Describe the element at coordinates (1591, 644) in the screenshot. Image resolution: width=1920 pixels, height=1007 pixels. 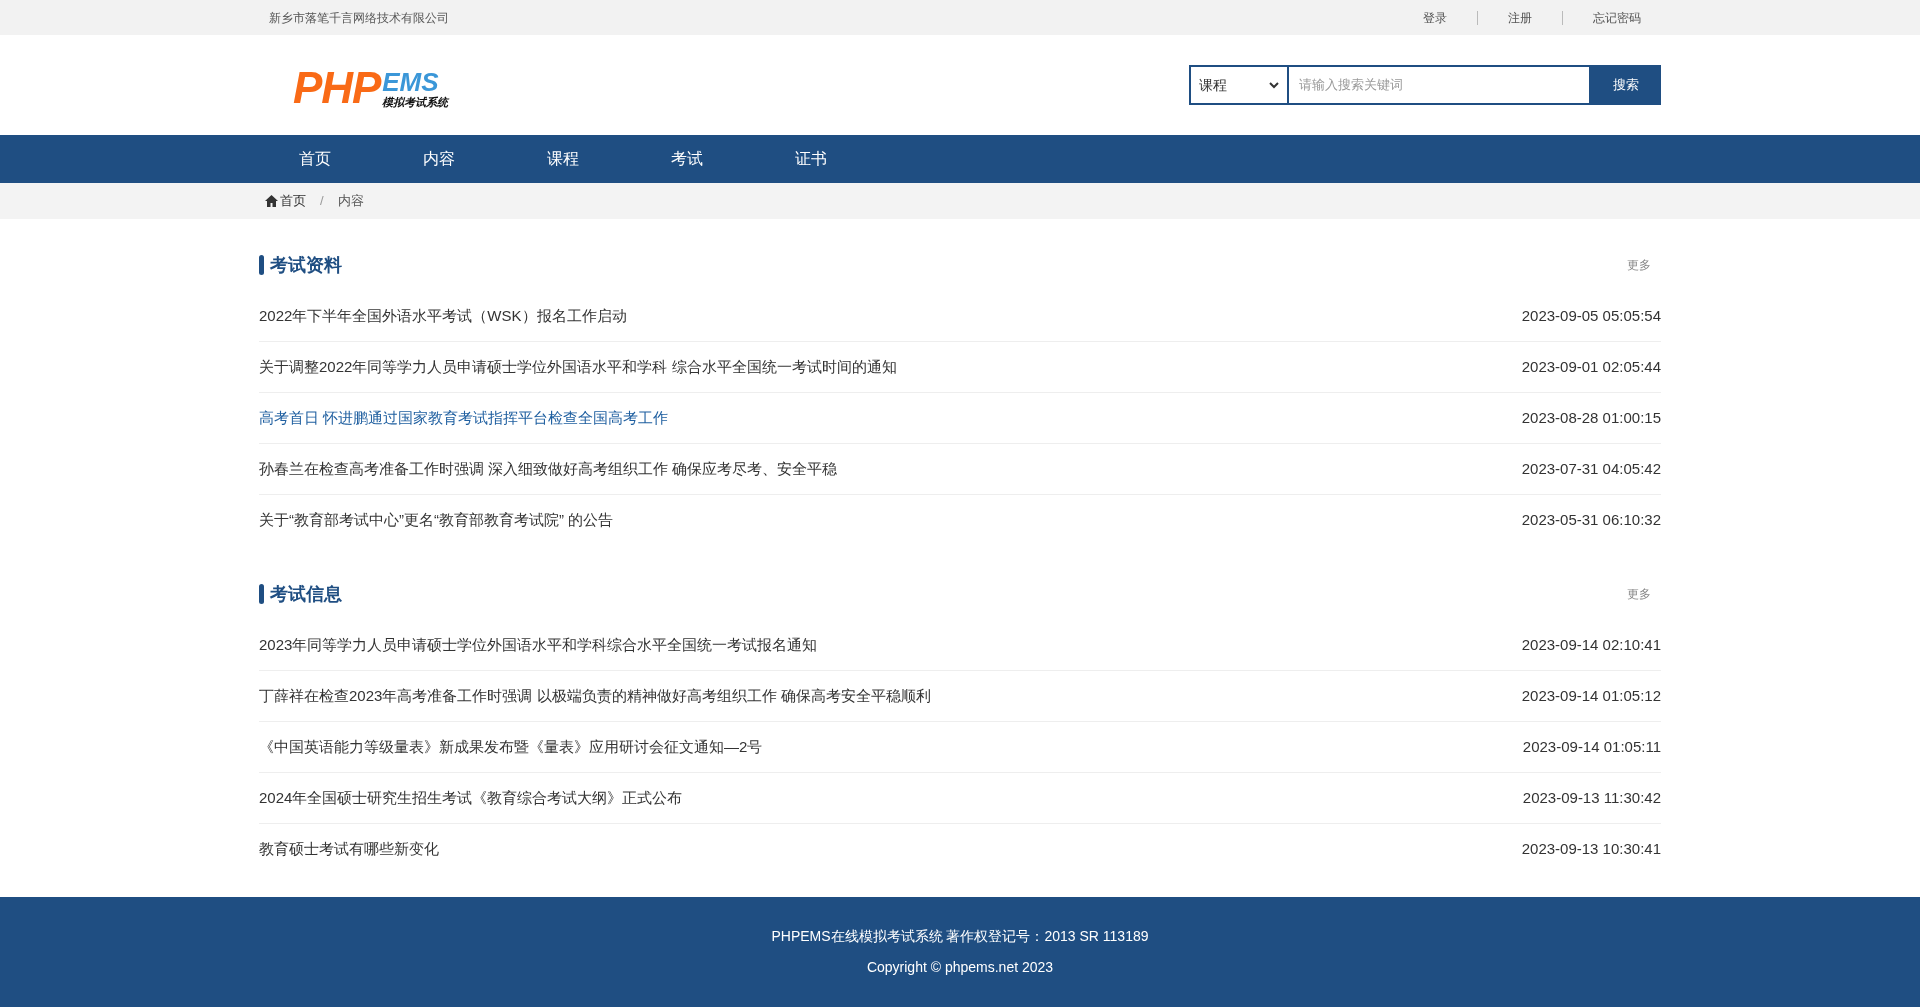
I see `article-date: 2023-09-14 02:10:41` at that location.